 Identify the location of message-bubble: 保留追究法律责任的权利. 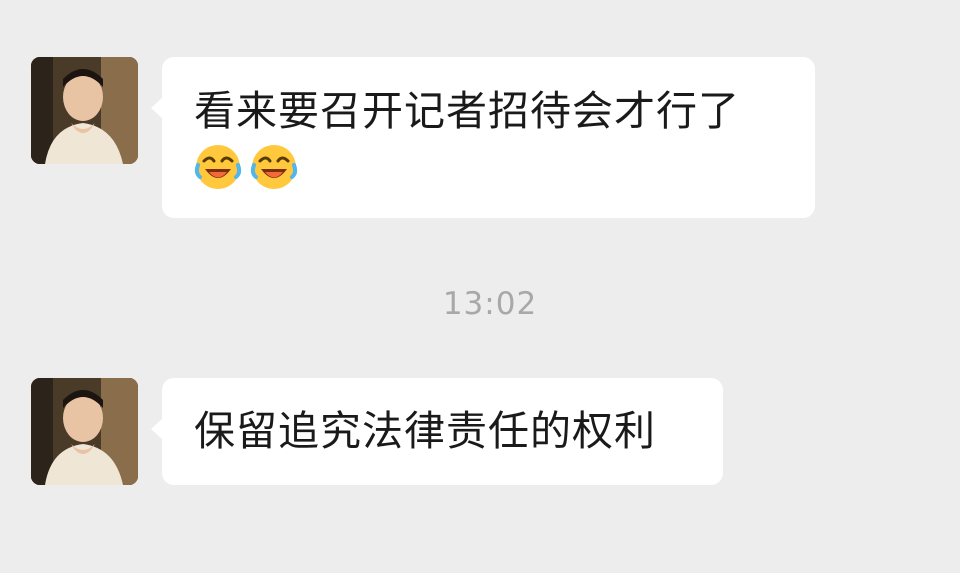
(437, 431).